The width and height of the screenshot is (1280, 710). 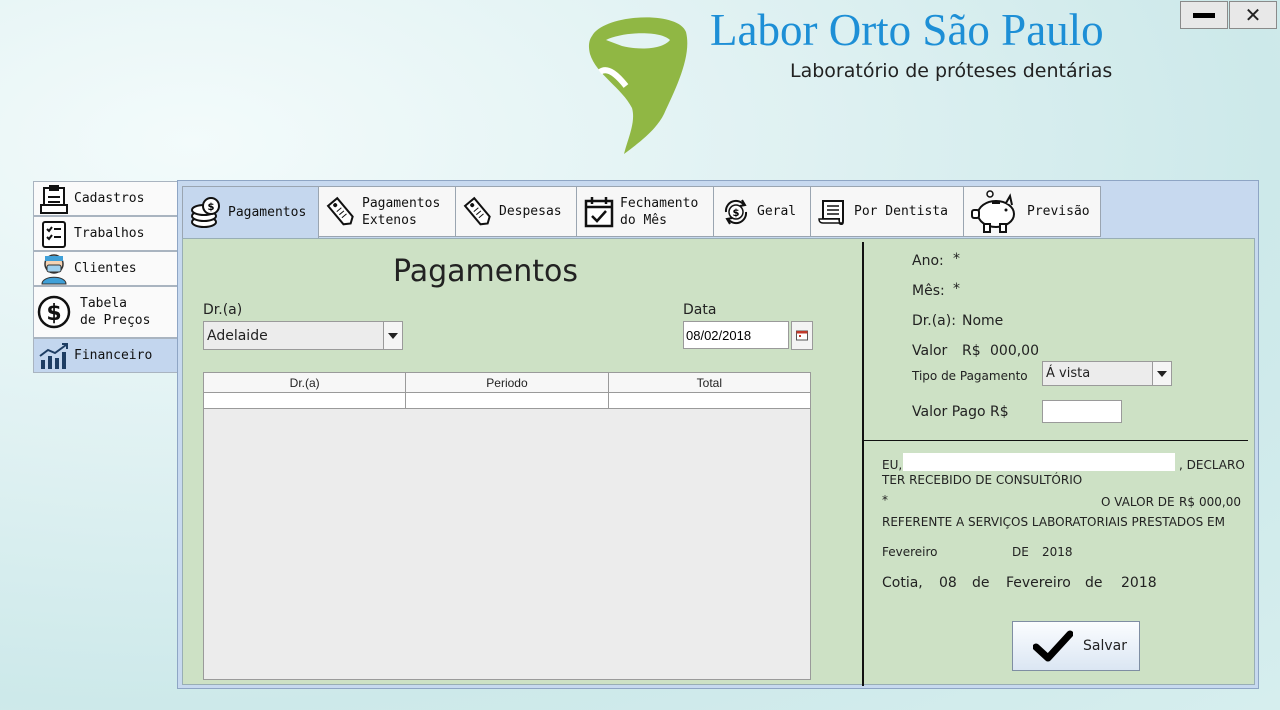 I want to click on sidebar-item-label: Trabalhos, so click(x=109, y=233).